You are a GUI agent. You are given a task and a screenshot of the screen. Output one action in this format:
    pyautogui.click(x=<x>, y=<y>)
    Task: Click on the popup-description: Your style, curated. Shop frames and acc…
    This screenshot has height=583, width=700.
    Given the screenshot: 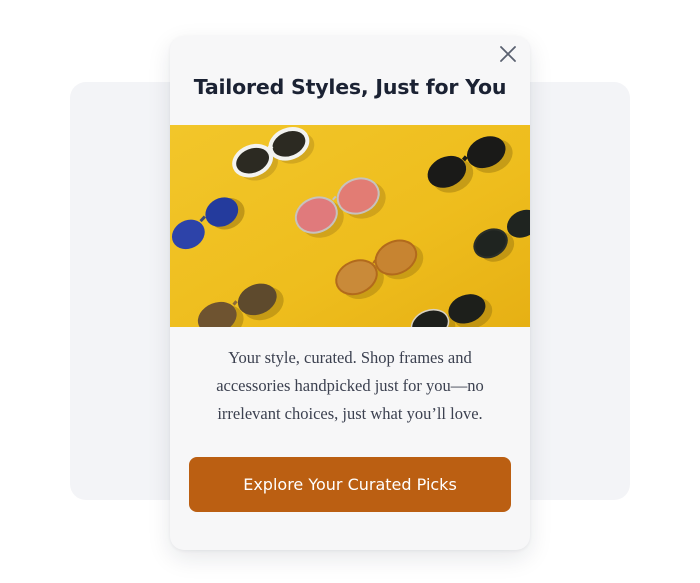 What is the action you would take?
    pyautogui.click(x=350, y=385)
    